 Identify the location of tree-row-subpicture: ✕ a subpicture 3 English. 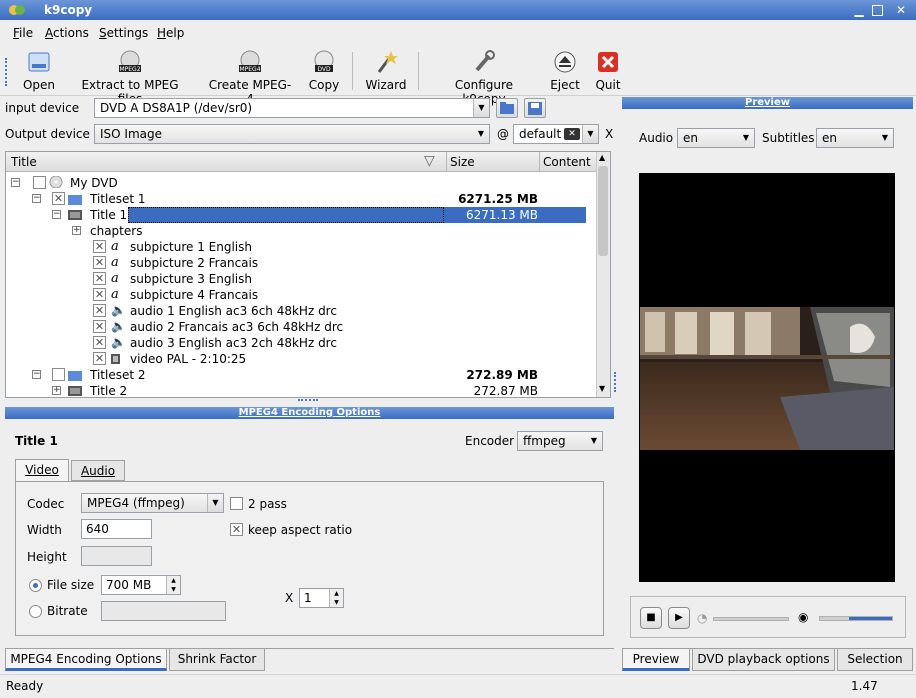
(301, 279).